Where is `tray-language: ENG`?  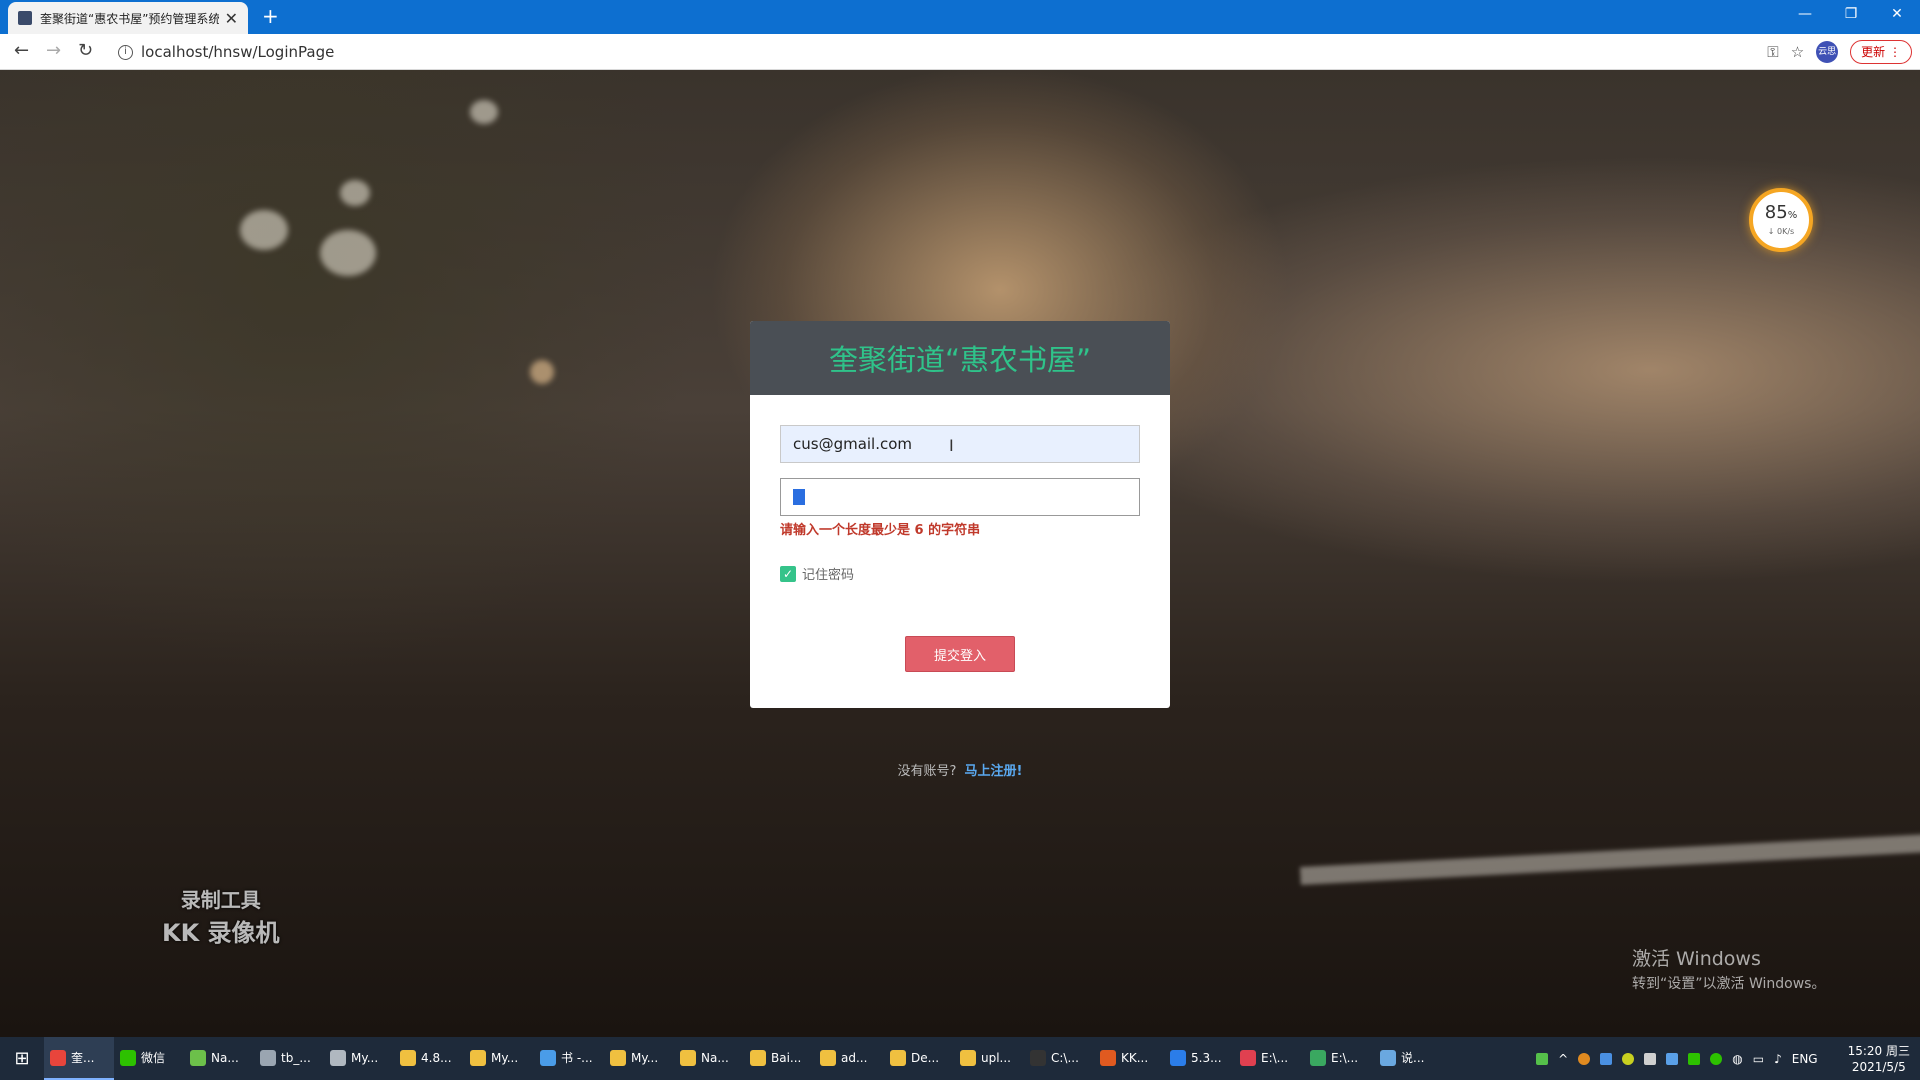 tray-language: ENG is located at coordinates (1805, 1059).